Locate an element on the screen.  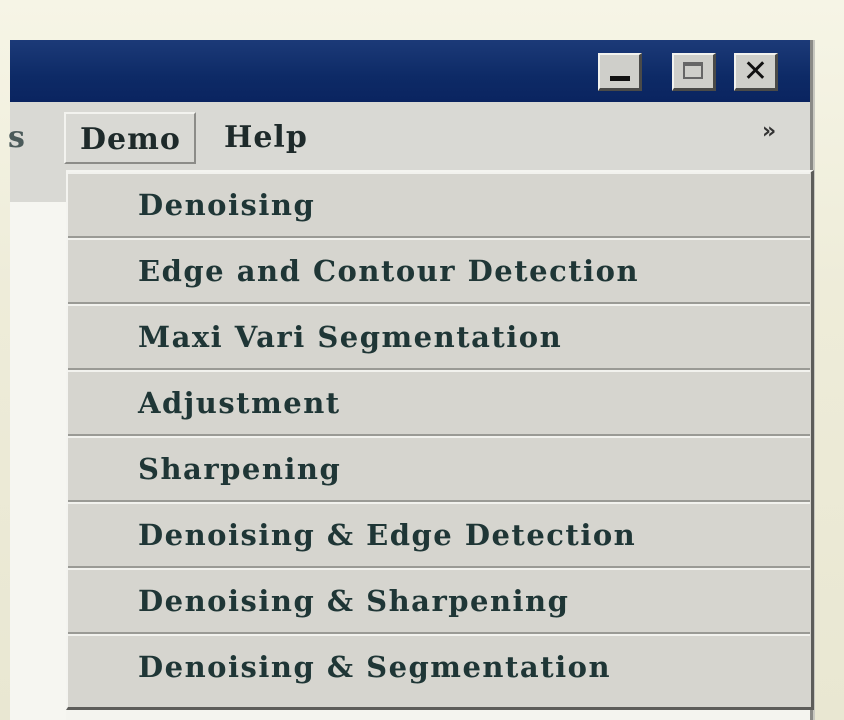
minimize-icon is located at coordinates (620, 78).